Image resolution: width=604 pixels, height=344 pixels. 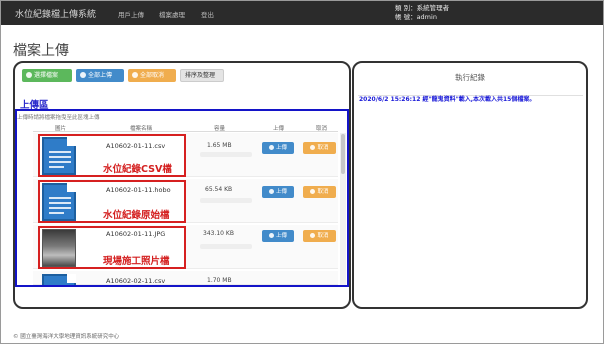 What do you see at coordinates (29, 75) in the screenshot?
I see `plus-icon` at bounding box center [29, 75].